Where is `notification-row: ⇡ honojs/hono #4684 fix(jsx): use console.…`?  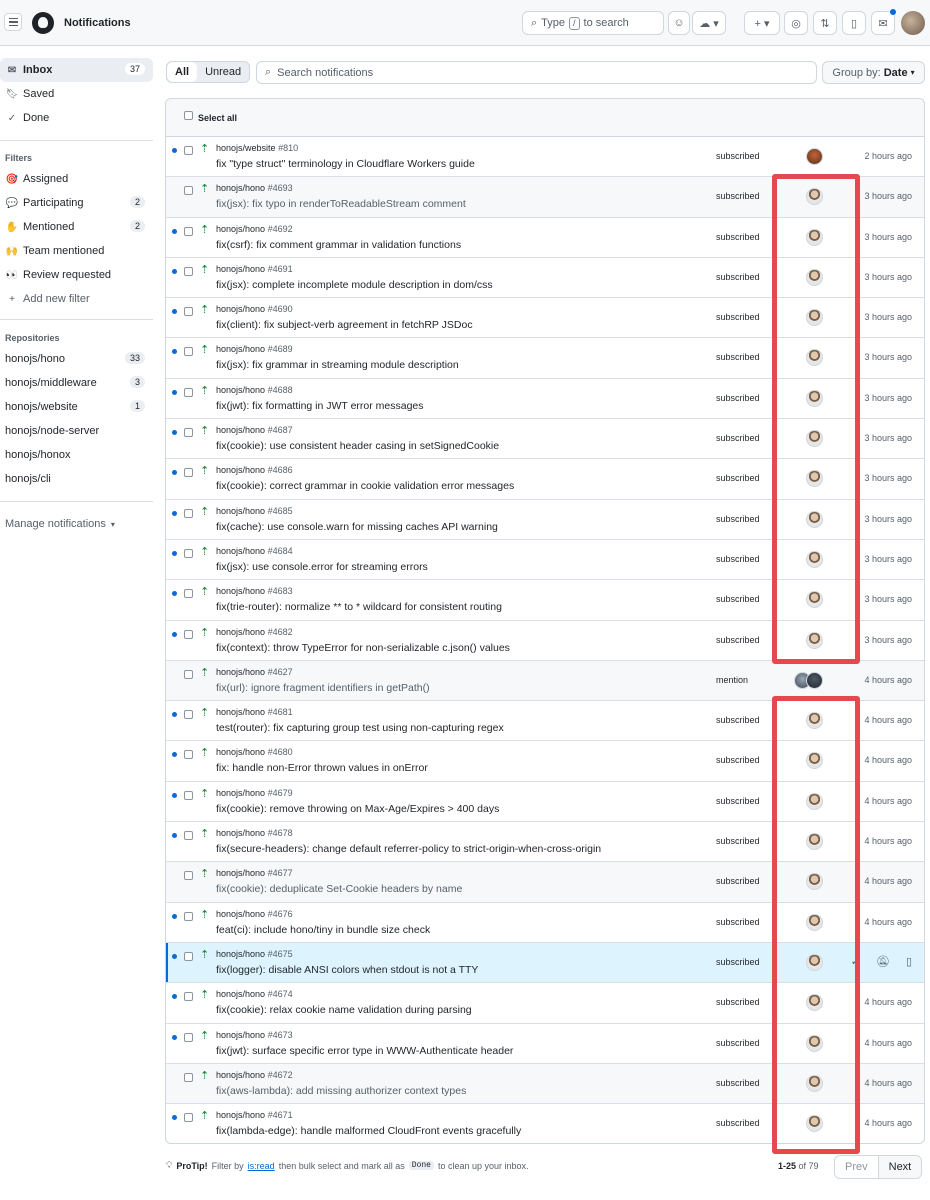 notification-row: ⇡ honojs/hono #4684 fix(jsx): use console.… is located at coordinates (545, 560).